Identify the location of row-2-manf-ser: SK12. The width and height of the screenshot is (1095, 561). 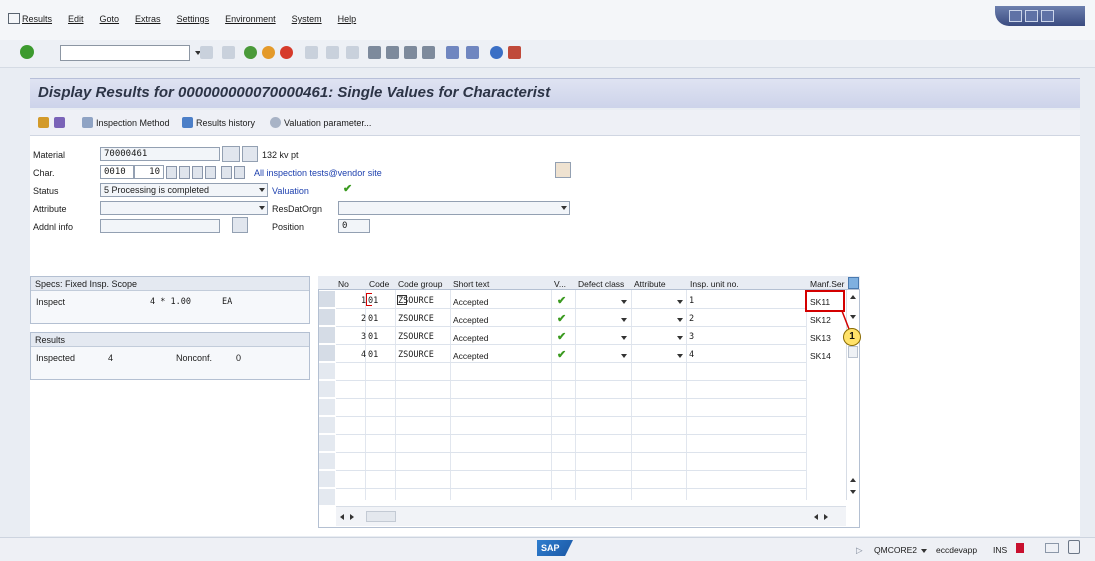
(820, 320).